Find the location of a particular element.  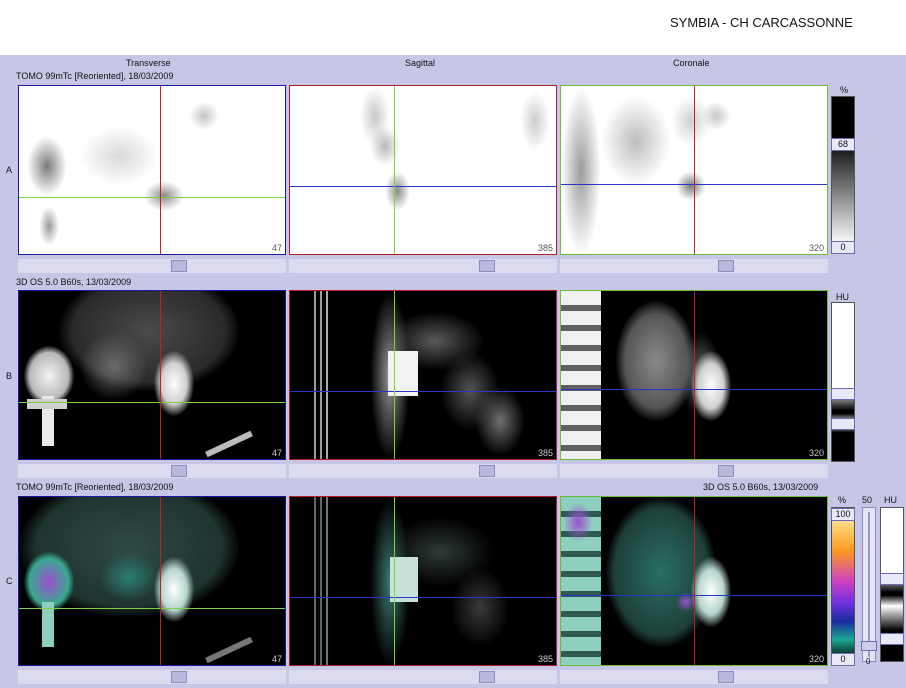

window-bottom-value-a: 0 is located at coordinates (843, 247).